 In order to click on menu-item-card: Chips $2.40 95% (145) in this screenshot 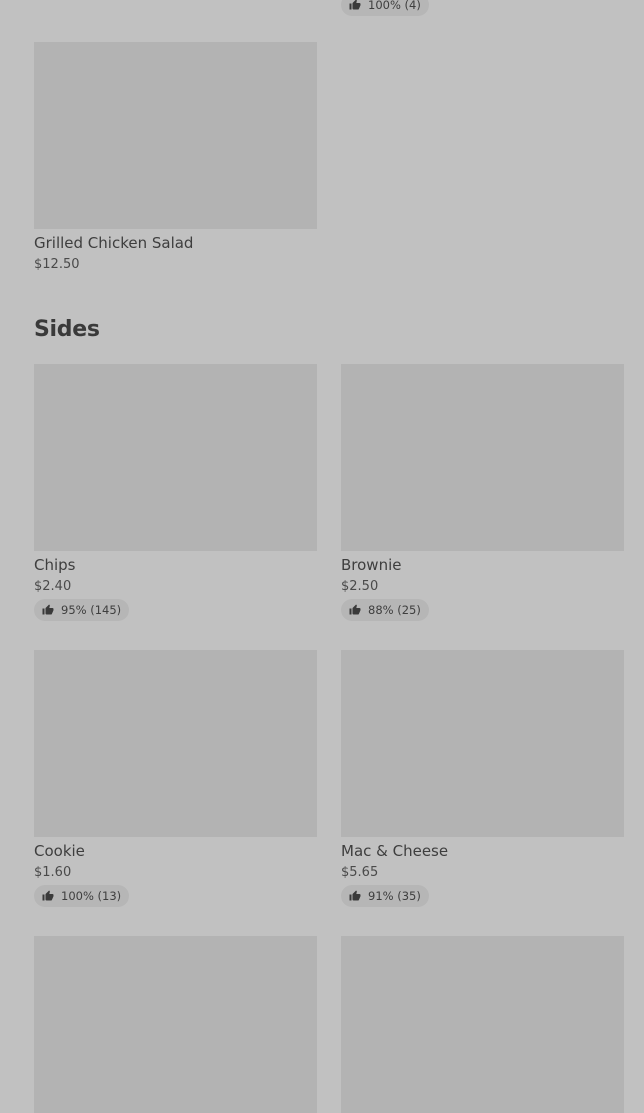, I will do `click(175, 492)`.